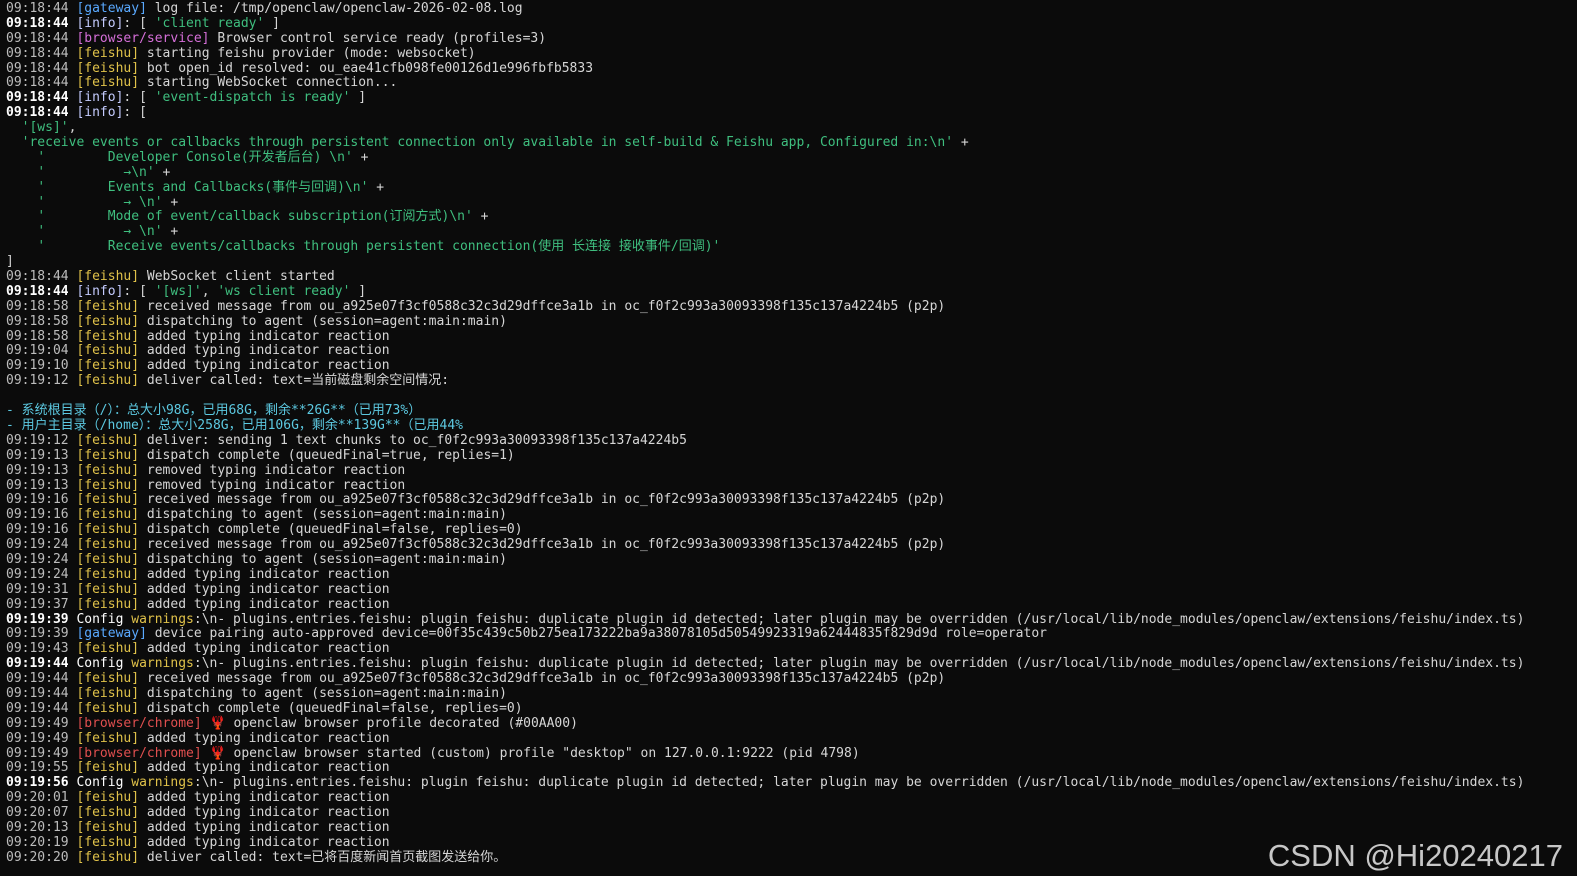  Describe the element at coordinates (791, 262) in the screenshot. I see `log-line: ]` at that location.